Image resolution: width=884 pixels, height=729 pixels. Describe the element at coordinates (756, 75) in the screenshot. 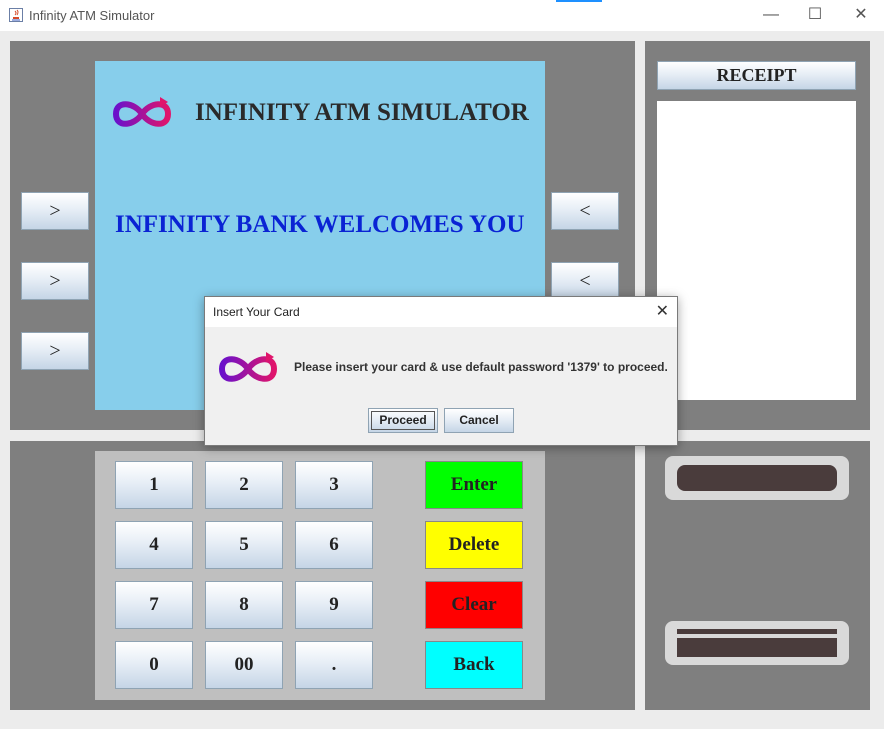

I see `receipt-title: RECEIPT` at that location.